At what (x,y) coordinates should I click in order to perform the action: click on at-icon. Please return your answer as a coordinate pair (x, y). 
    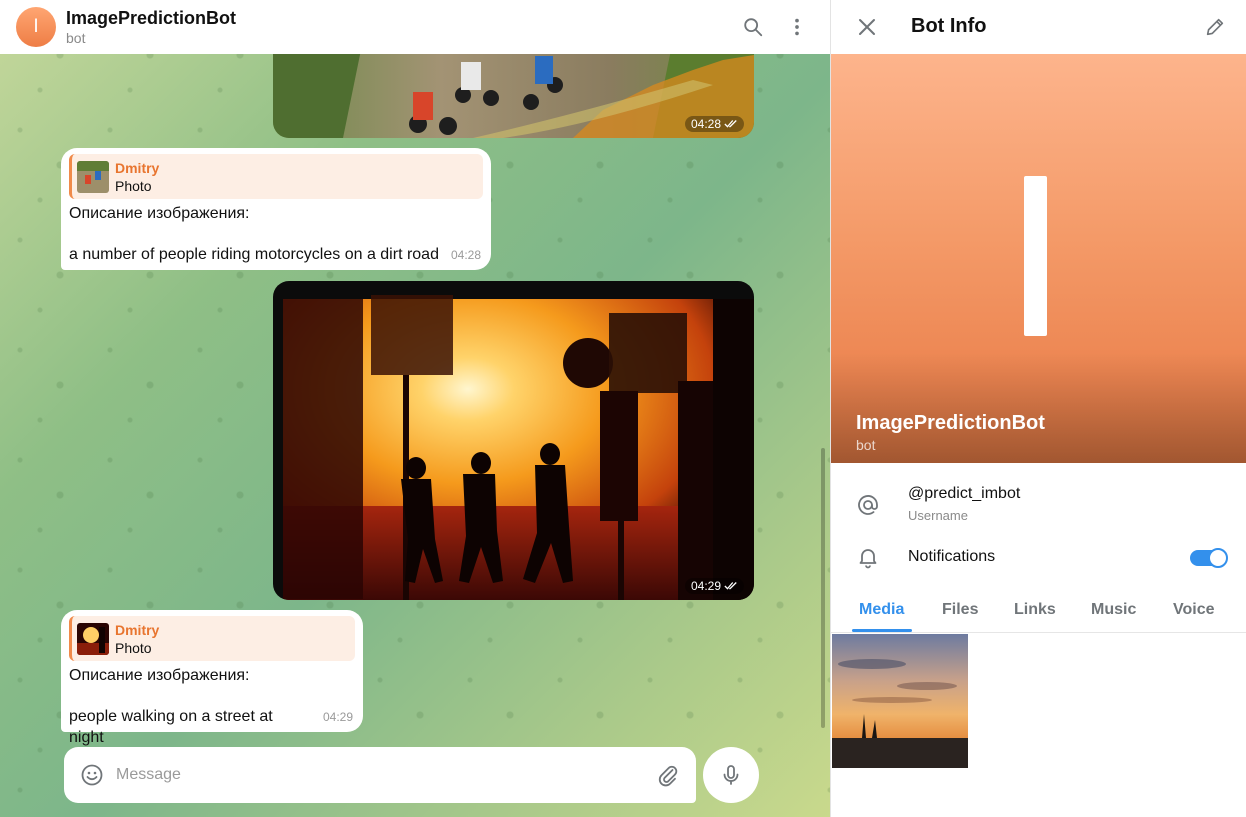
    Looking at the image, I should click on (868, 505).